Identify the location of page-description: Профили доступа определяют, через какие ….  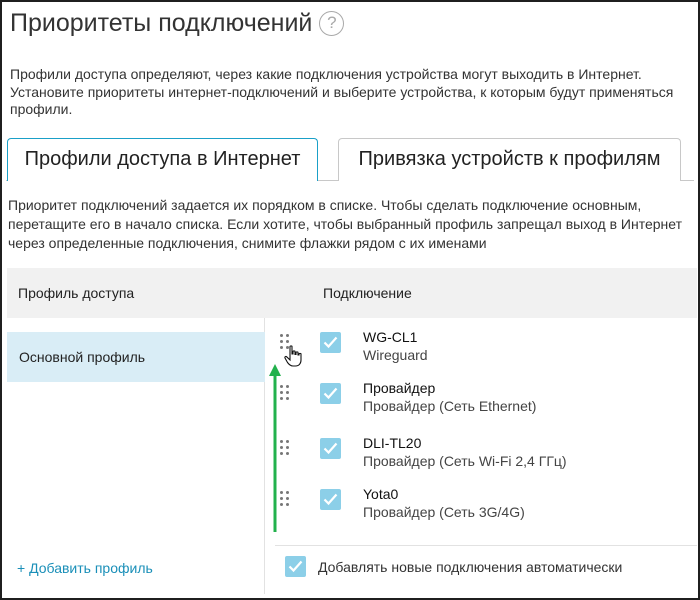
(342, 91).